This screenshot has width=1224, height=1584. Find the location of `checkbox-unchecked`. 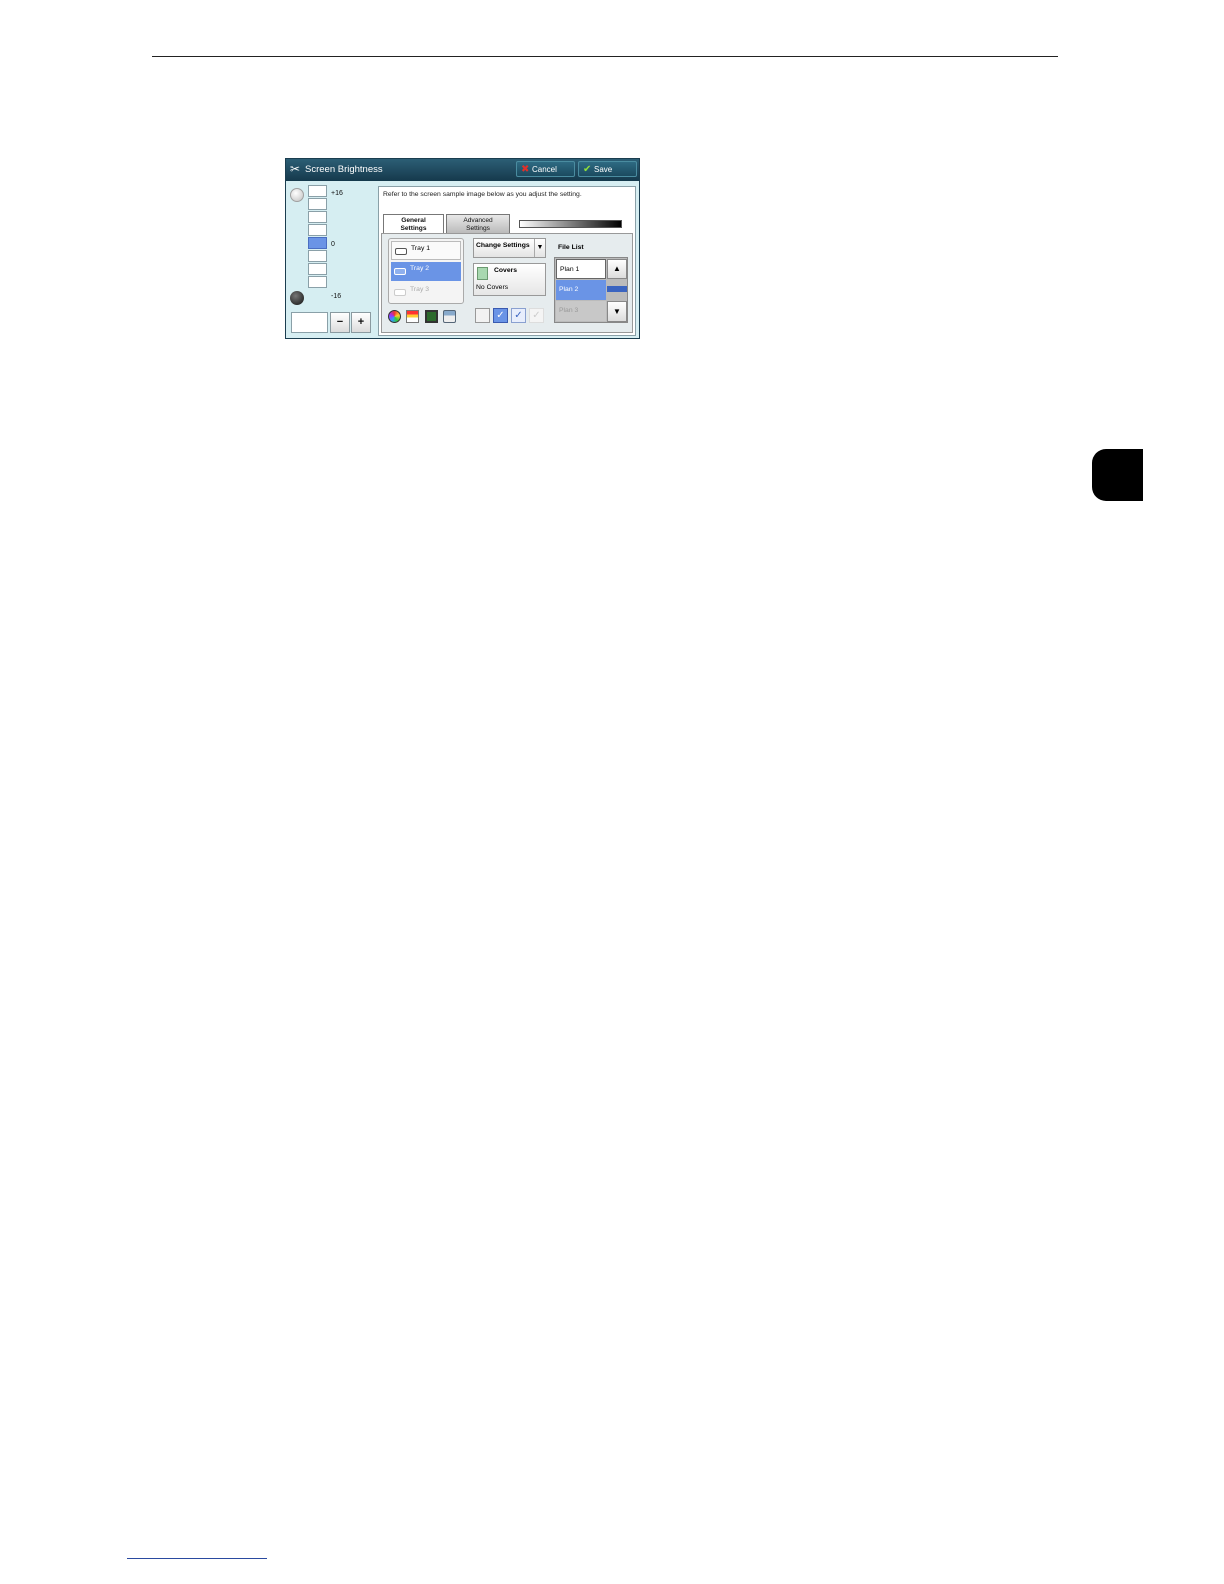

checkbox-unchecked is located at coordinates (482, 315).